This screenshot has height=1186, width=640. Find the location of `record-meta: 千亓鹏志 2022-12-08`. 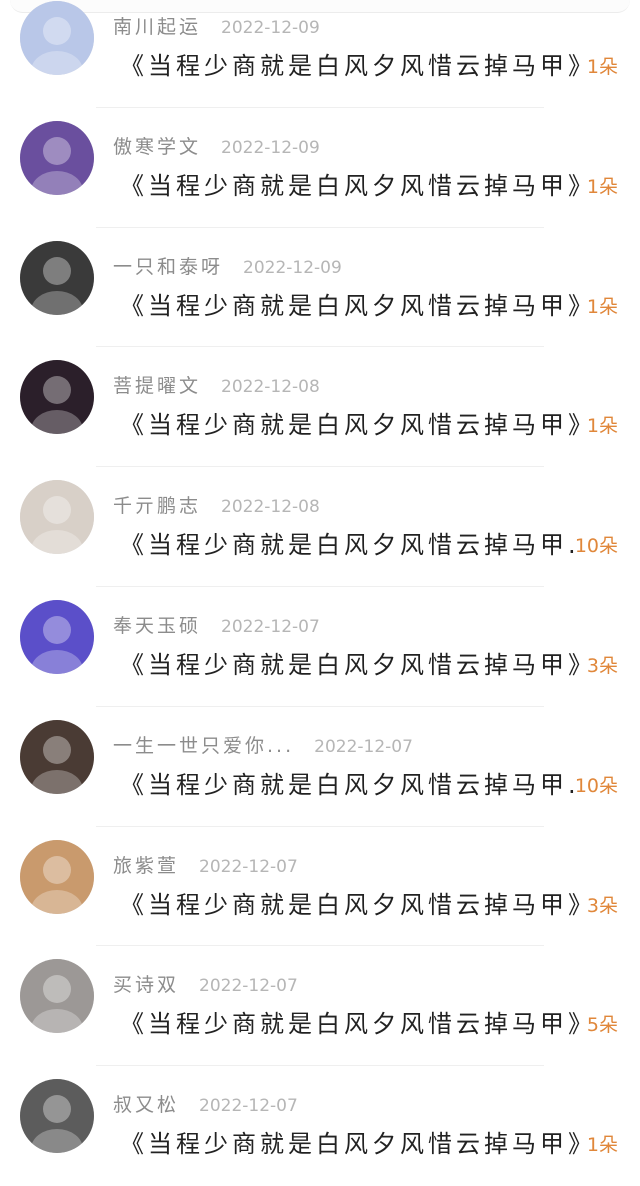

record-meta: 千亓鹏志 2022-12-08 is located at coordinates (216, 504).